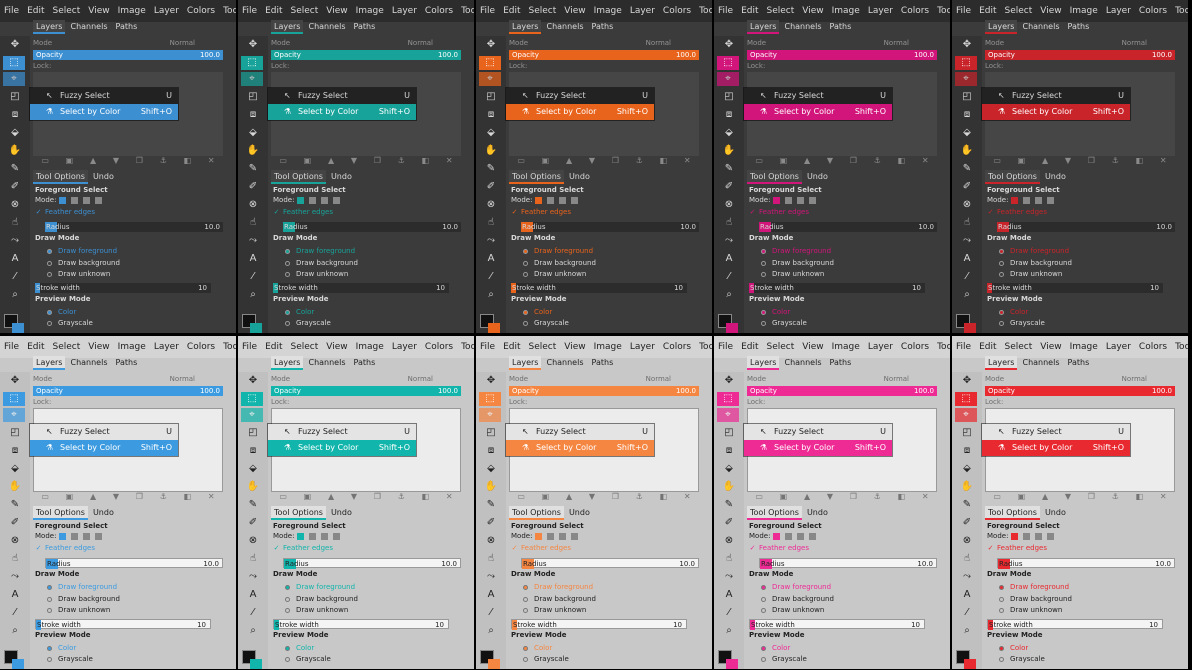 Image resolution: width=1192 pixels, height=670 pixels. What do you see at coordinates (1181, 347) in the screenshot?
I see `menu-tools: Tools` at bounding box center [1181, 347].